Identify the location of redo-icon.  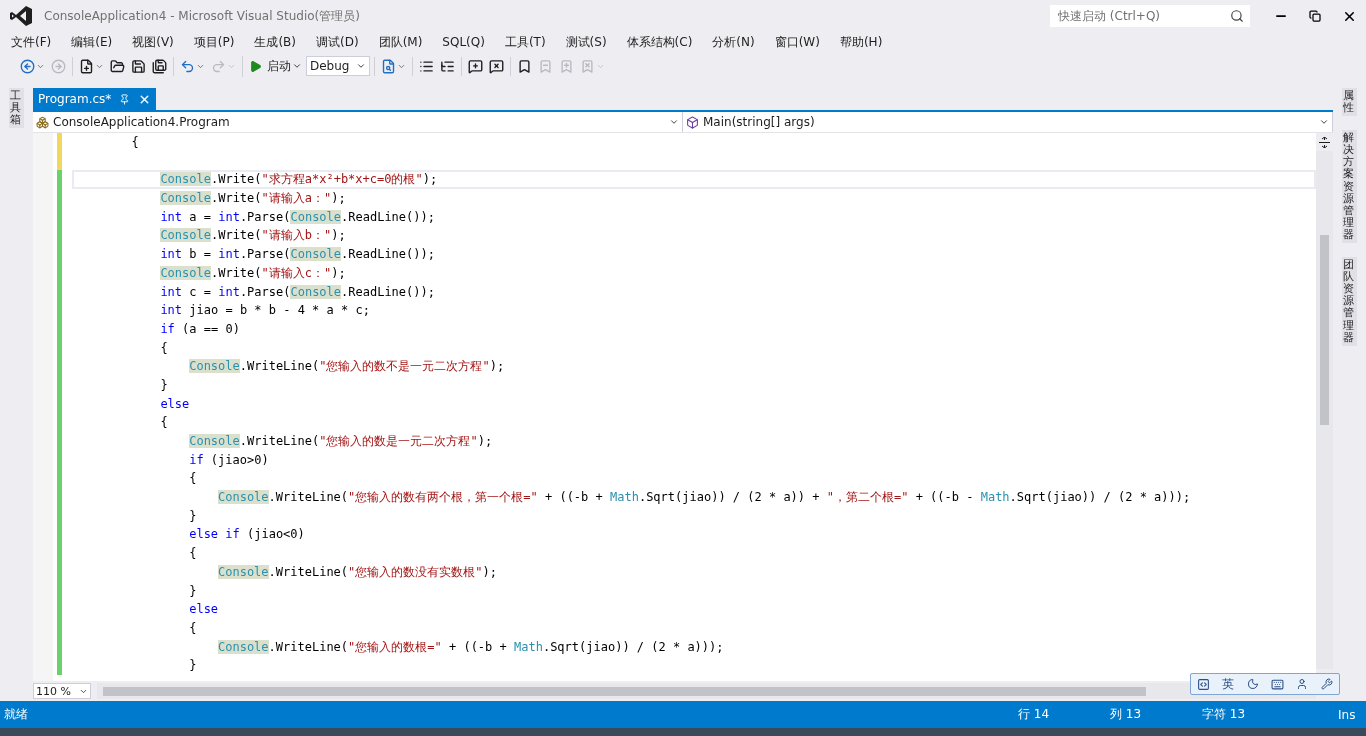
(218, 66).